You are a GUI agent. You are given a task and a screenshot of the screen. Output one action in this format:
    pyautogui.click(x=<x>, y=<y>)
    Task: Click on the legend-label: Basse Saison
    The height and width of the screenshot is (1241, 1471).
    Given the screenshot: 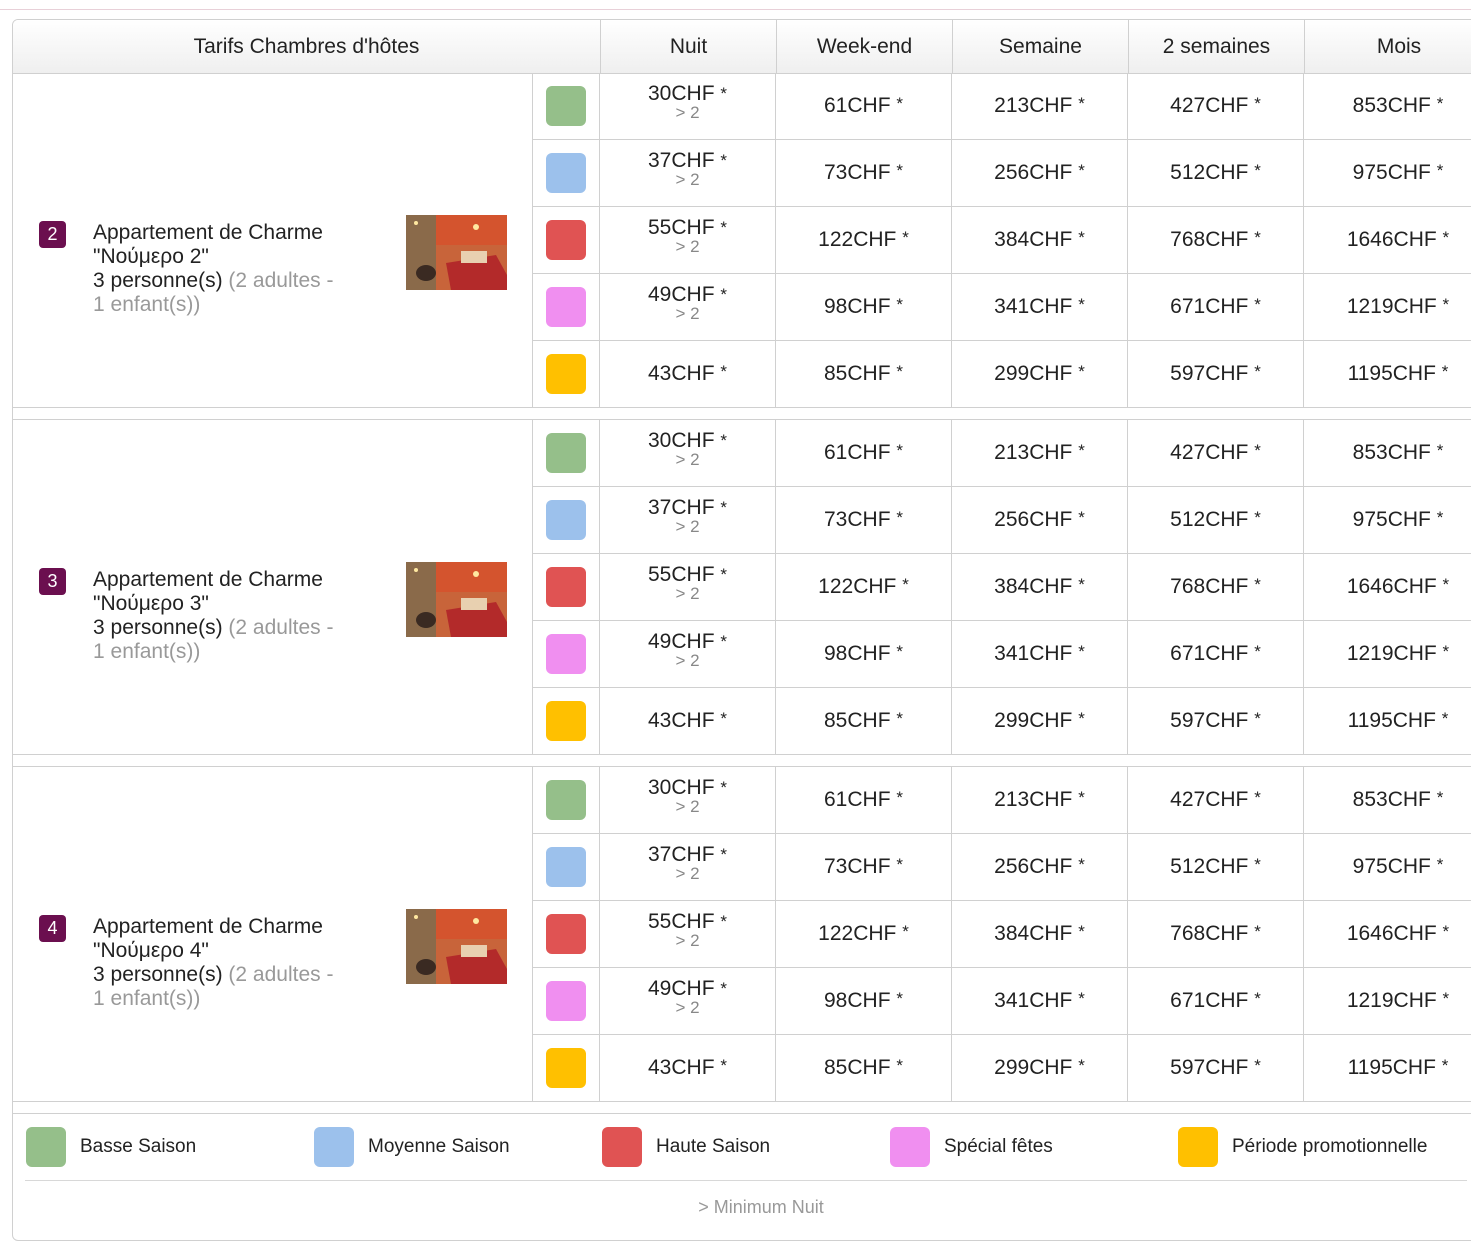 What is the action you would take?
    pyautogui.click(x=138, y=1146)
    